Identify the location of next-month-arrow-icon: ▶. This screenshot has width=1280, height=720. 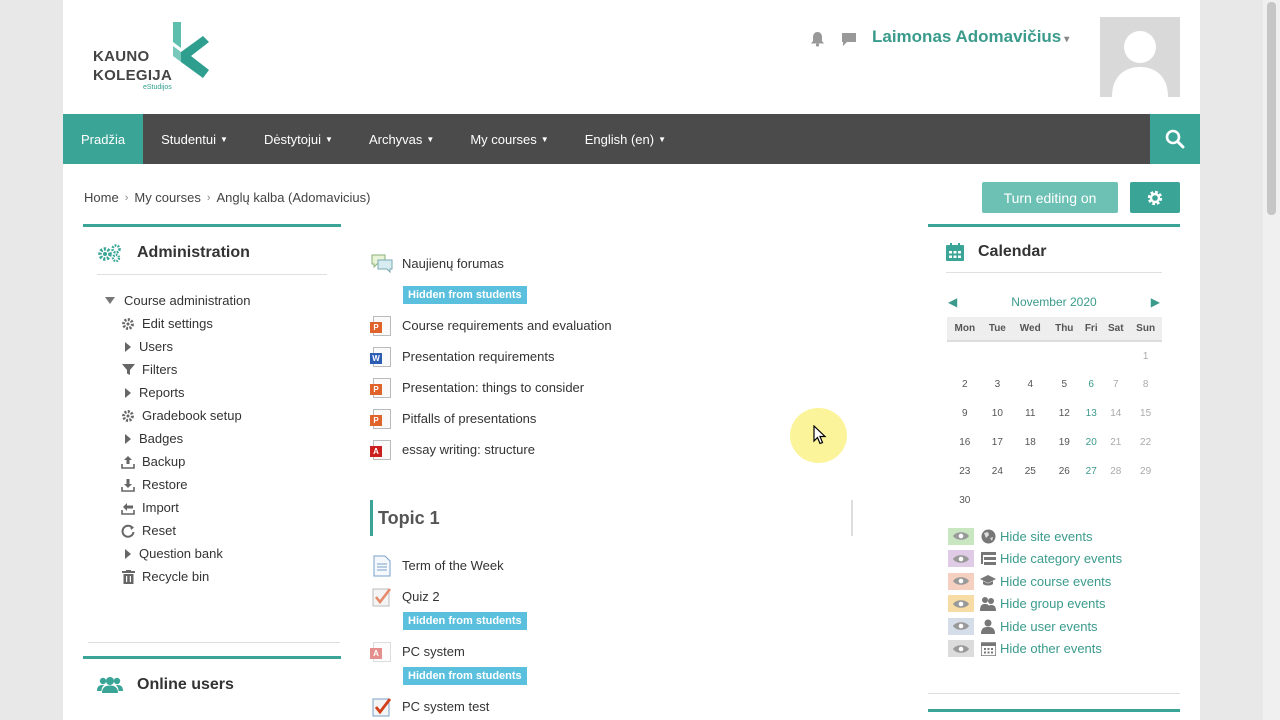
(1155, 302).